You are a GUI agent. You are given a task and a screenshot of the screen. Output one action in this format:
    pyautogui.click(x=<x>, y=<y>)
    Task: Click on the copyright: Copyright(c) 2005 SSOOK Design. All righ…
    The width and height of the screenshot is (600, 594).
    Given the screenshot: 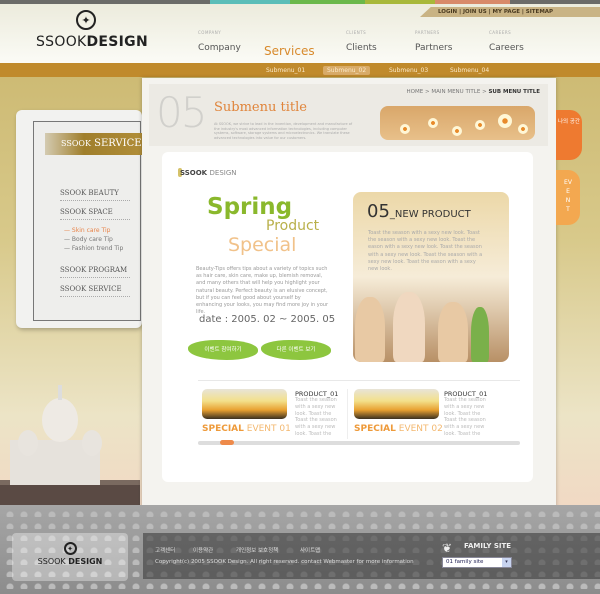 What is the action you would take?
    pyautogui.click(x=284, y=562)
    